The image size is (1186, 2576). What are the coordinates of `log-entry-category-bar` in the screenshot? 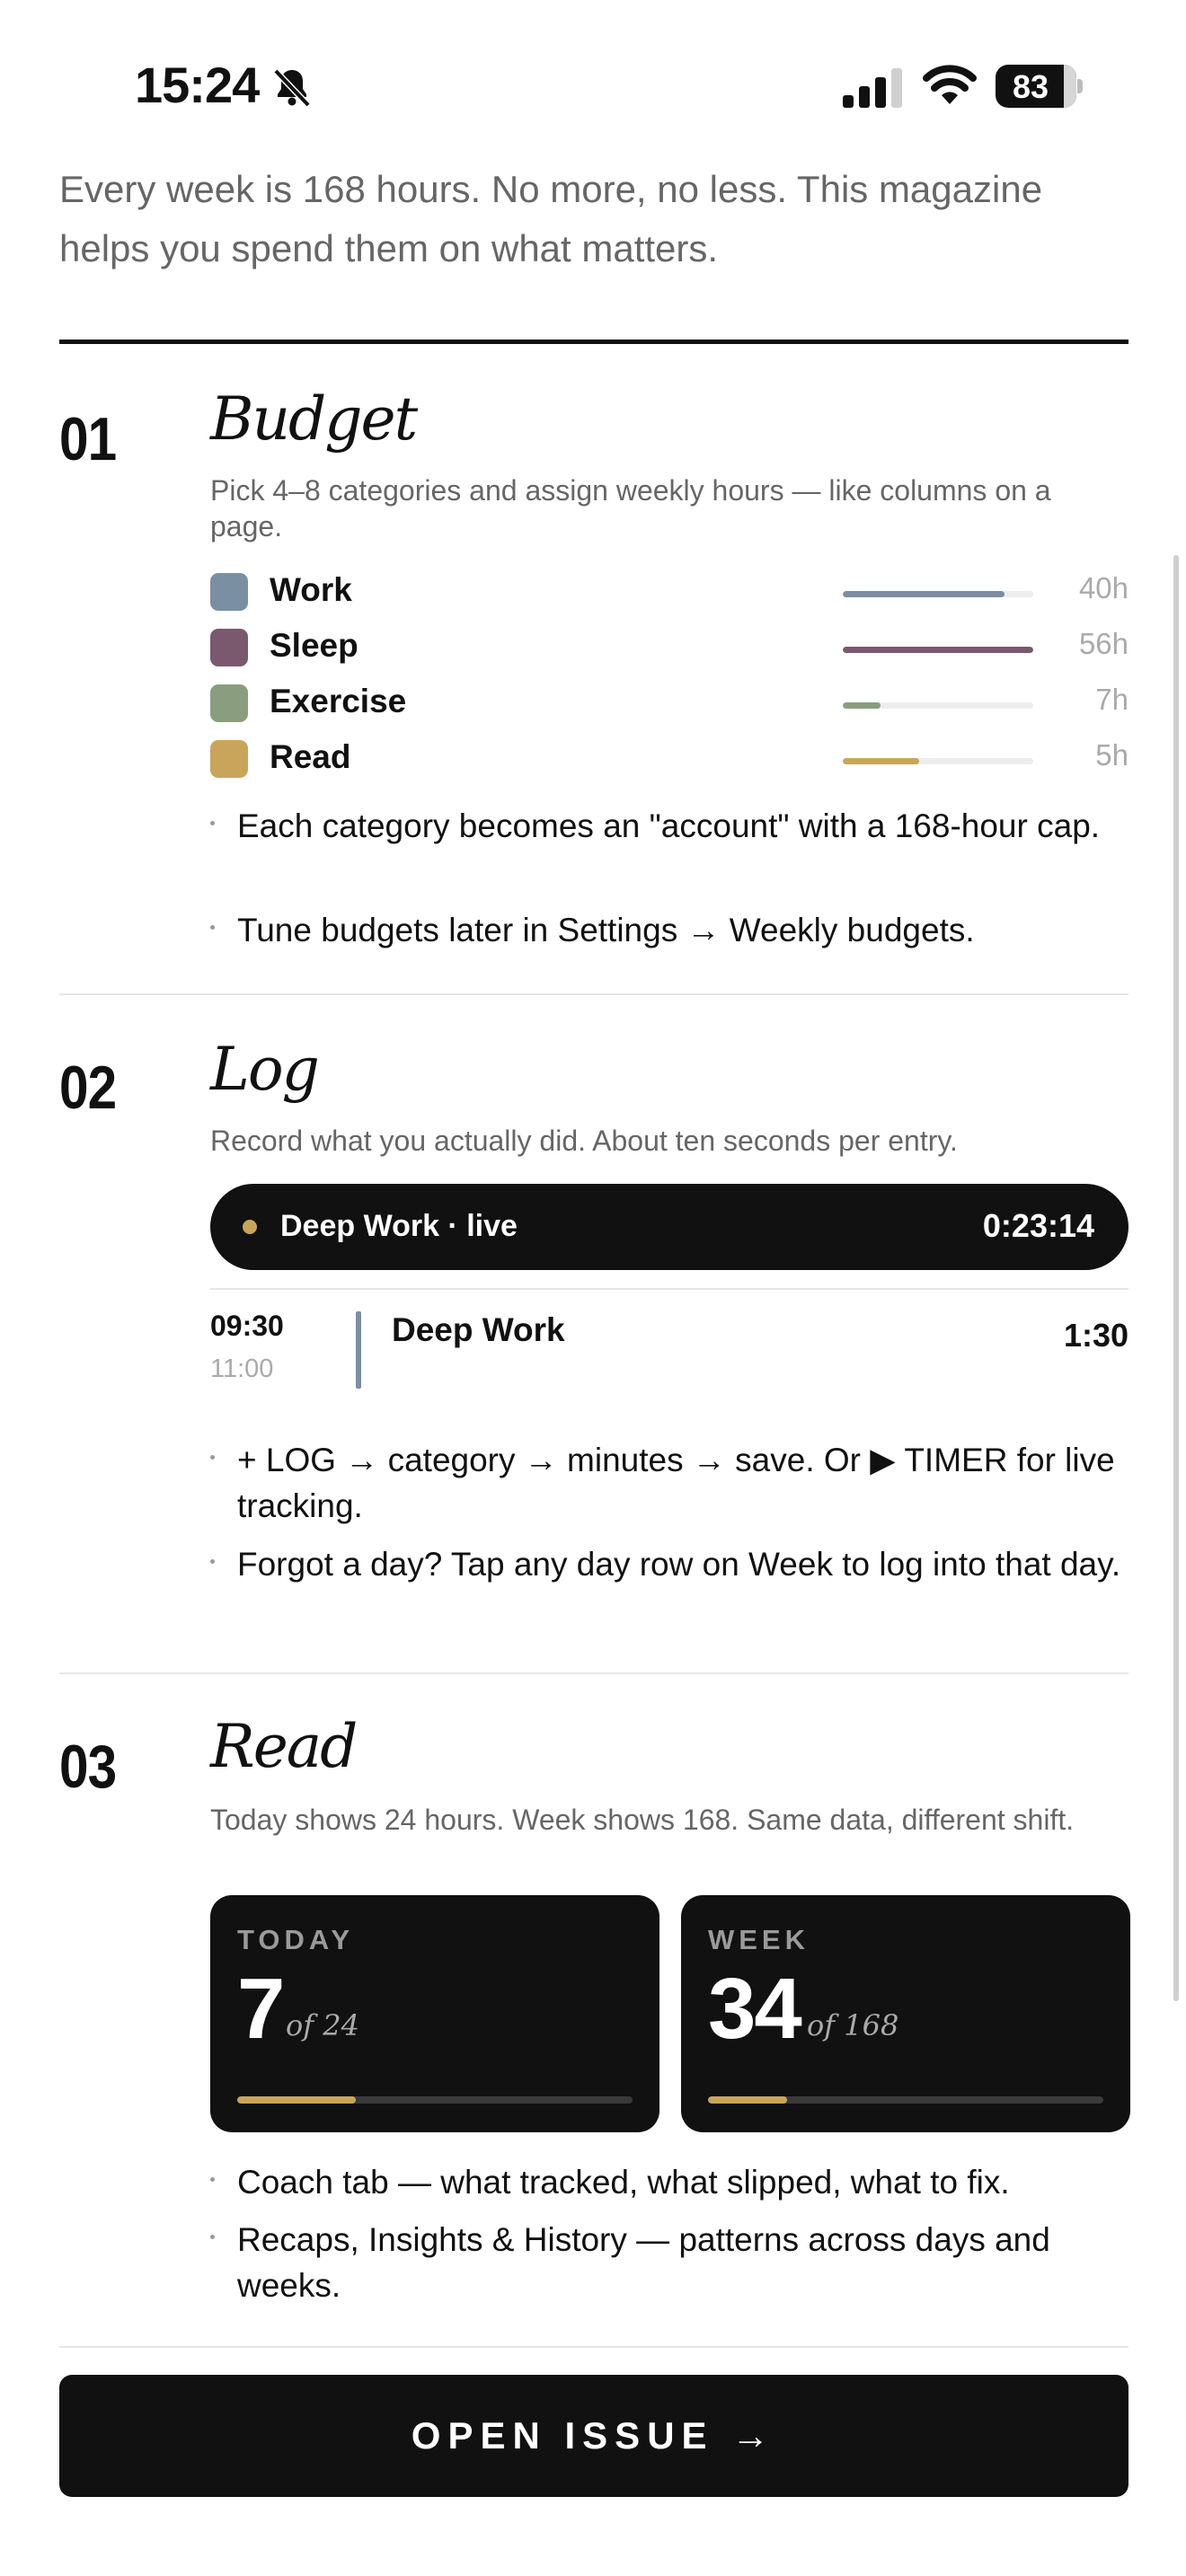 It's located at (358, 1350).